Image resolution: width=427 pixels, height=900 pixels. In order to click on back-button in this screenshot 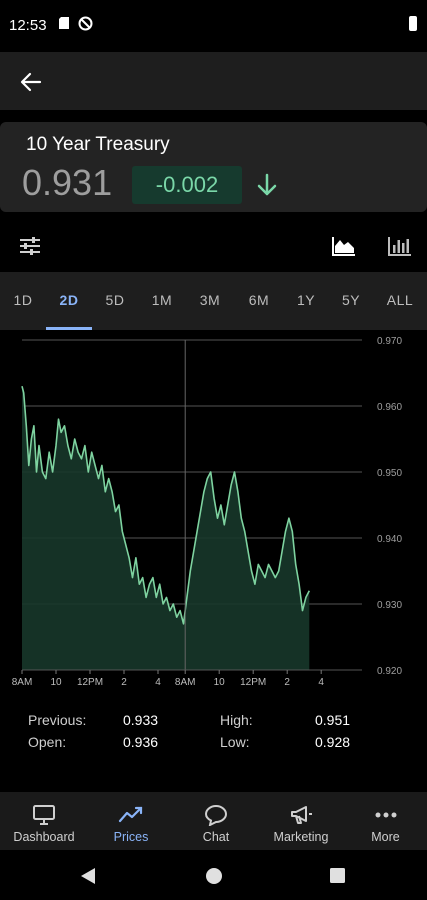, I will do `click(31, 82)`.